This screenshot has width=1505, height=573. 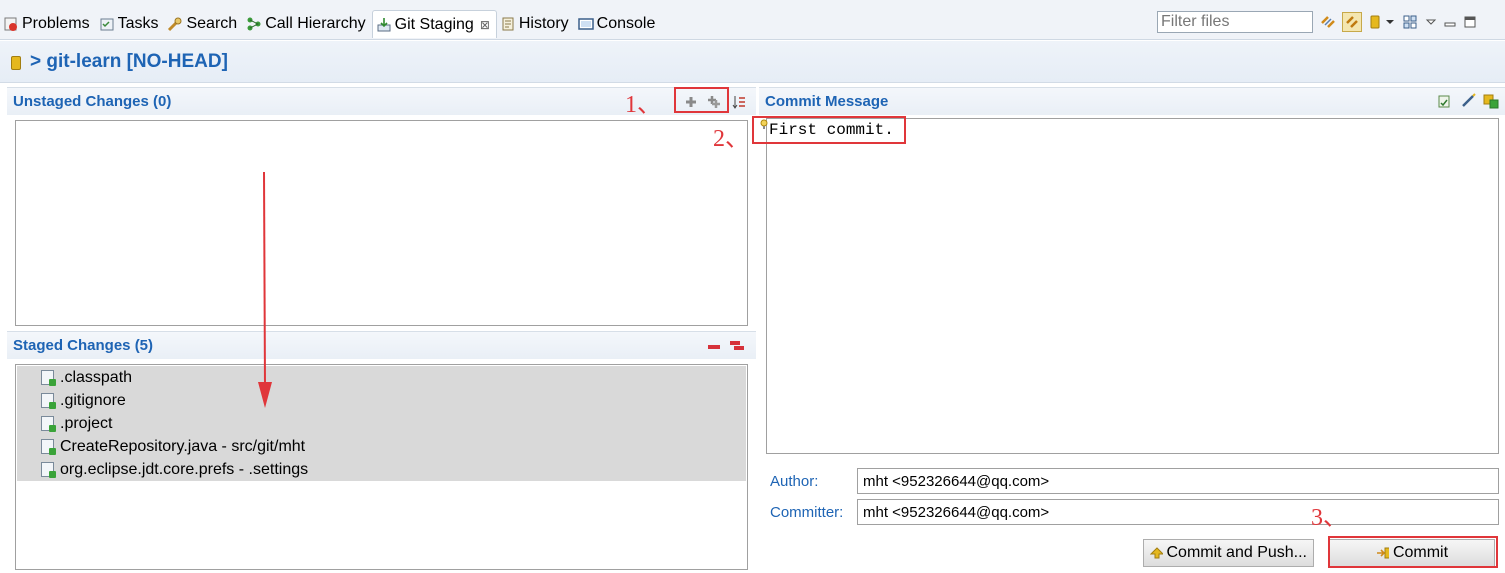 I want to click on tab-label: Git Staging, so click(x=434, y=24).